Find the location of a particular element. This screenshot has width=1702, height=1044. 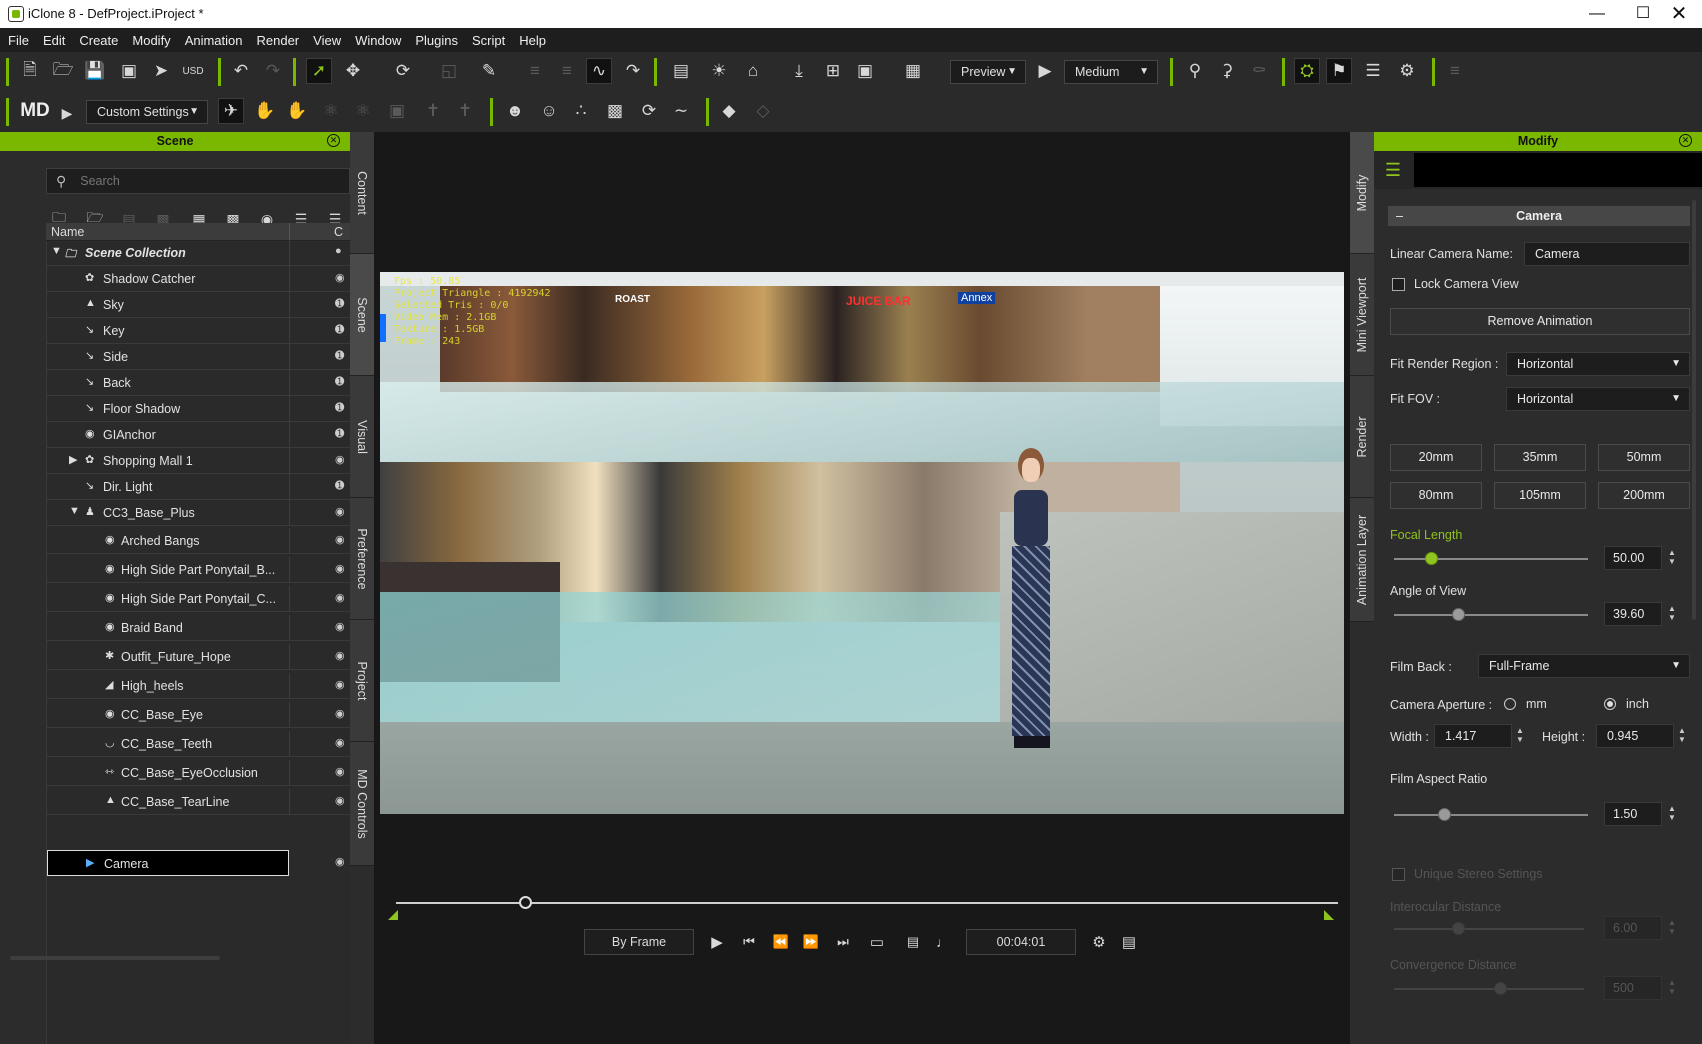

tab-animation-layer: Animation Layer is located at coordinates (1362, 560).